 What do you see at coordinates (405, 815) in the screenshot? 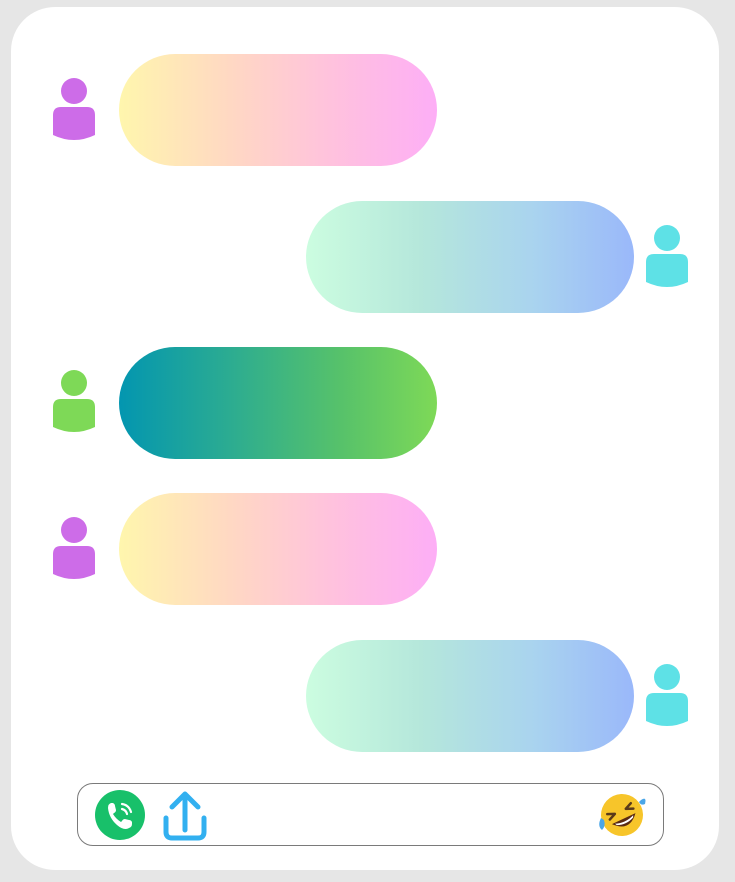
I see `message-input` at bounding box center [405, 815].